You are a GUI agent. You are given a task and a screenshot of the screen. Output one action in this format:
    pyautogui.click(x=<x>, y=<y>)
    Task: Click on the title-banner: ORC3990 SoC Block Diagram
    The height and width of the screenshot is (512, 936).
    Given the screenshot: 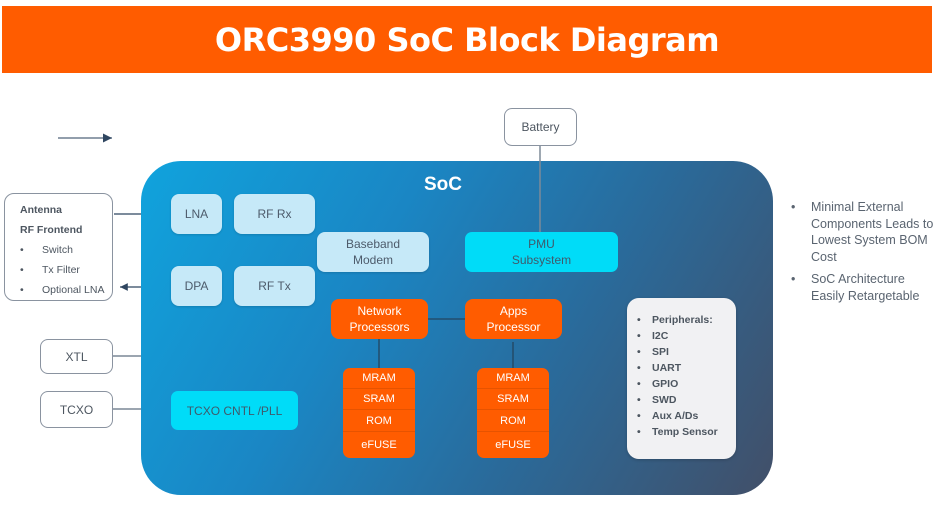 What is the action you would take?
    pyautogui.click(x=467, y=39)
    